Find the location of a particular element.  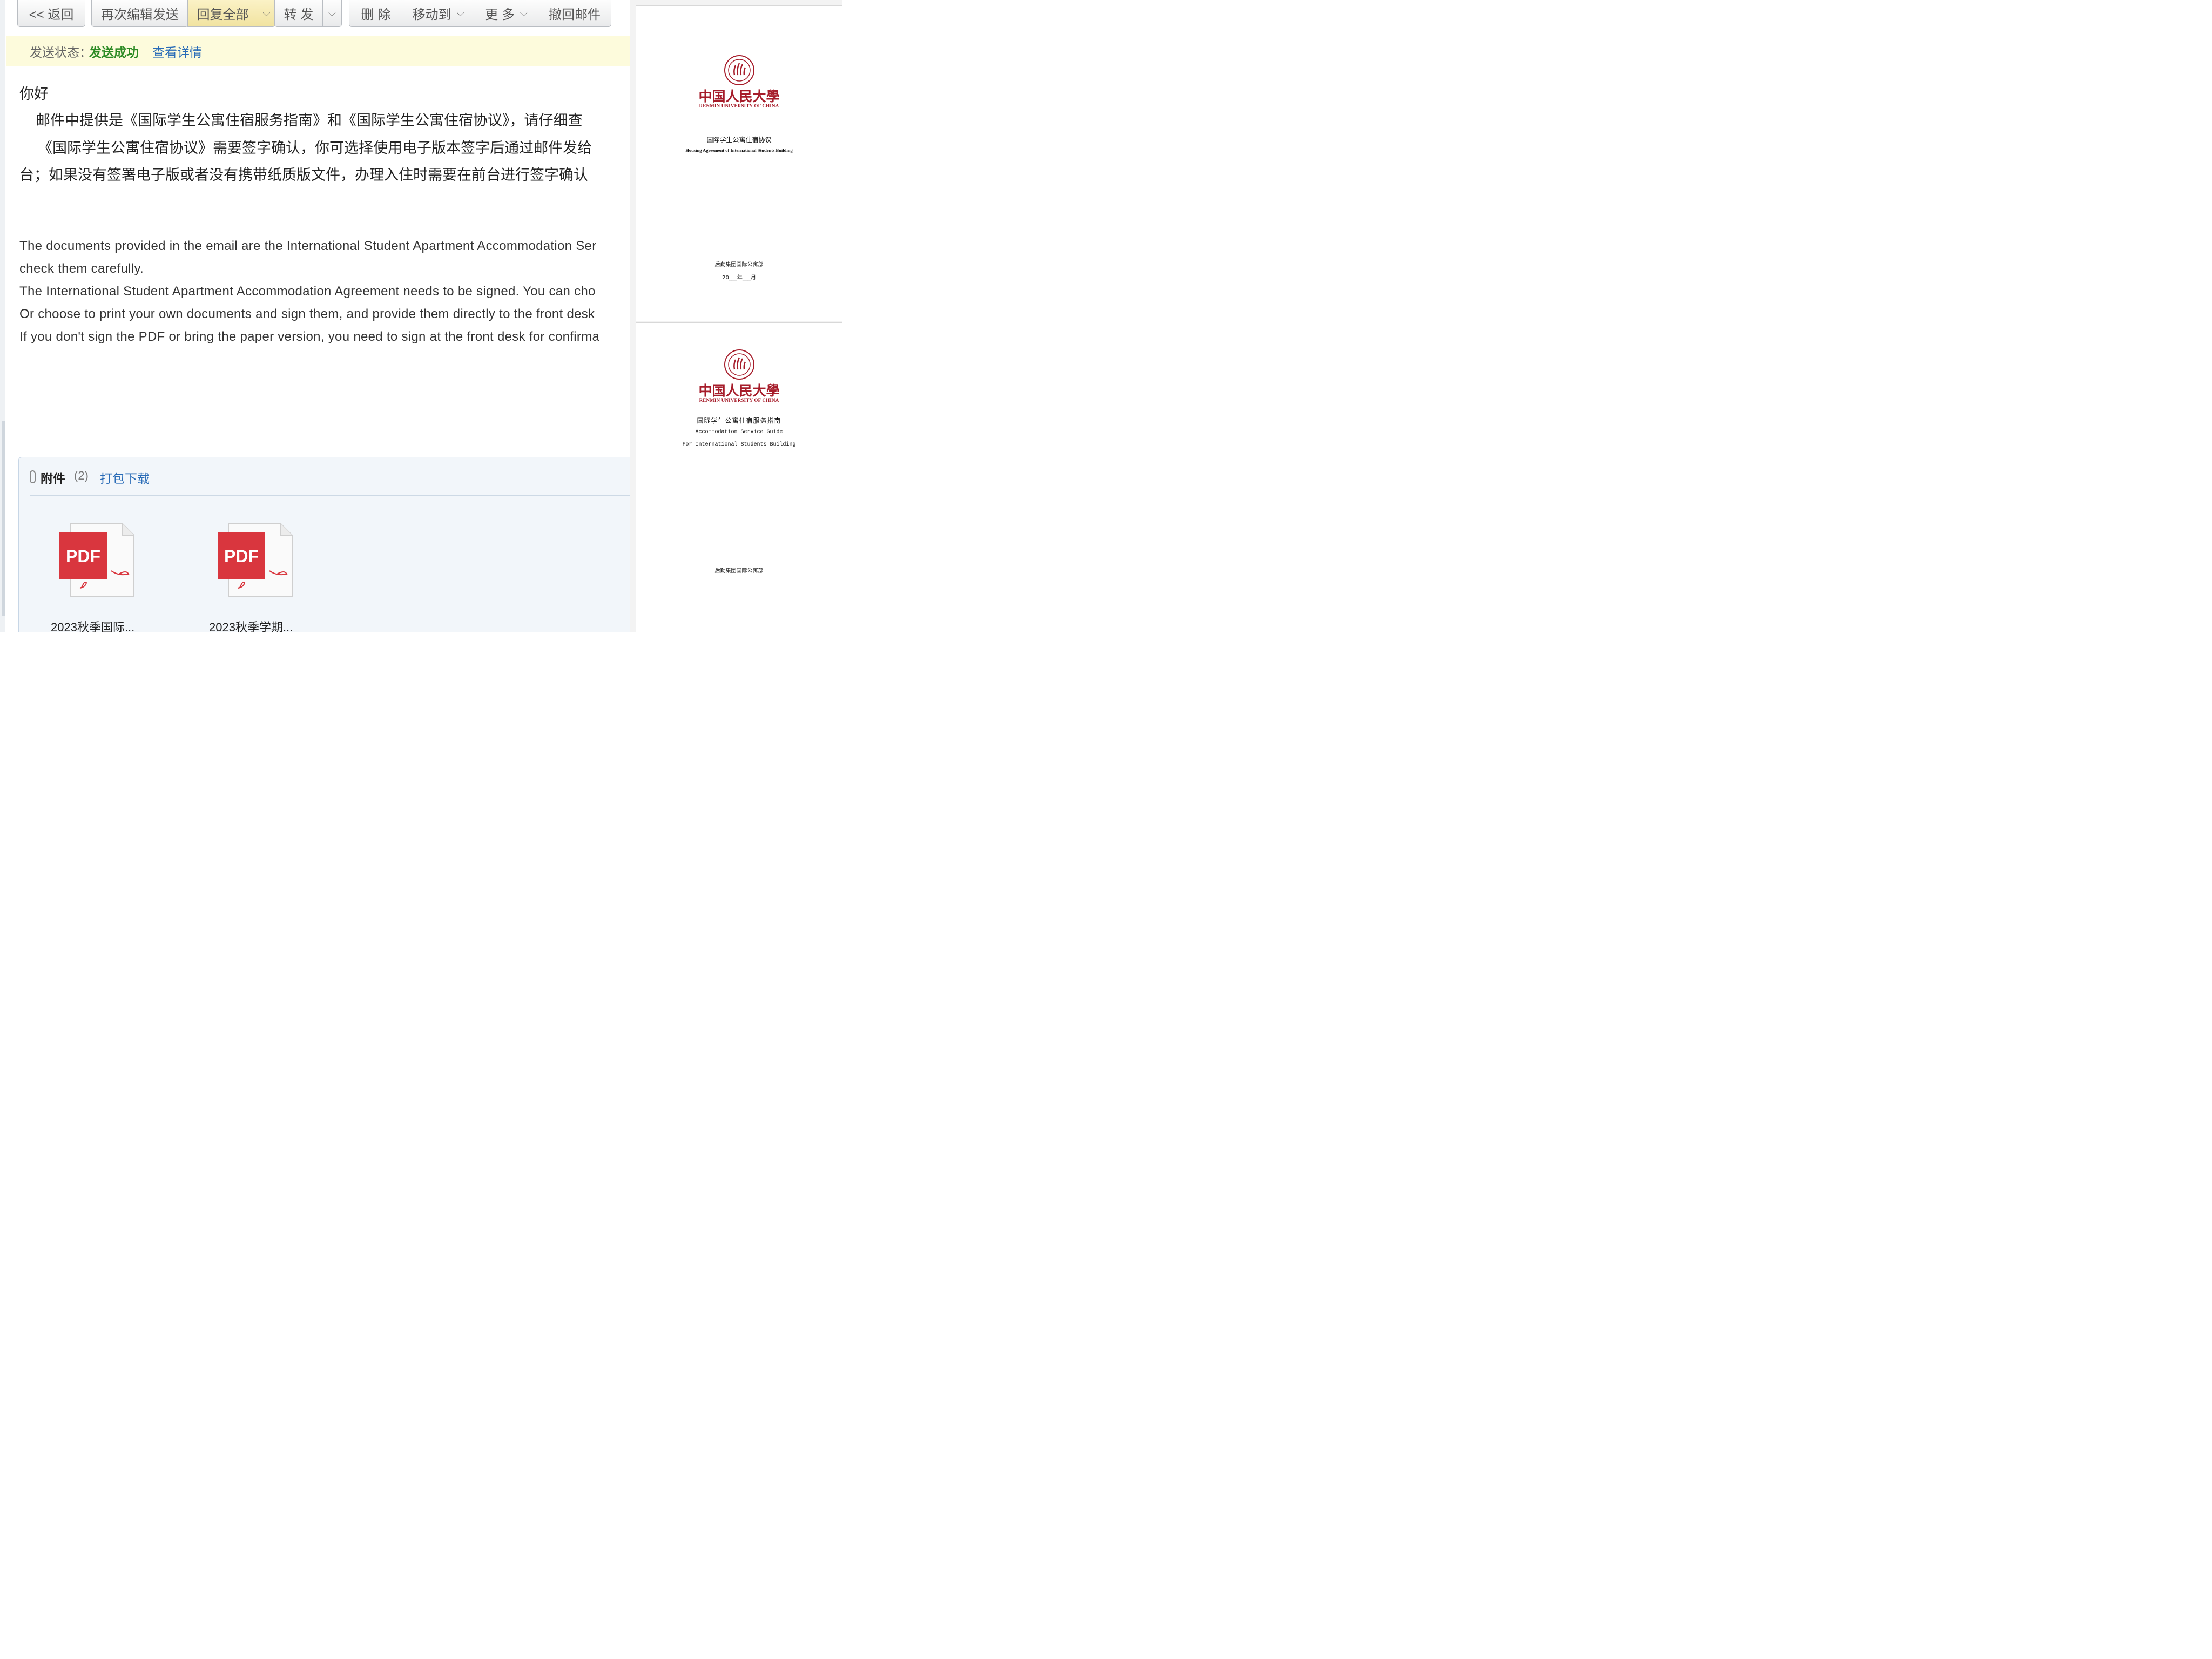

document-title-zh: 国际学生公寓住宿服务指南 is located at coordinates (739, 420).